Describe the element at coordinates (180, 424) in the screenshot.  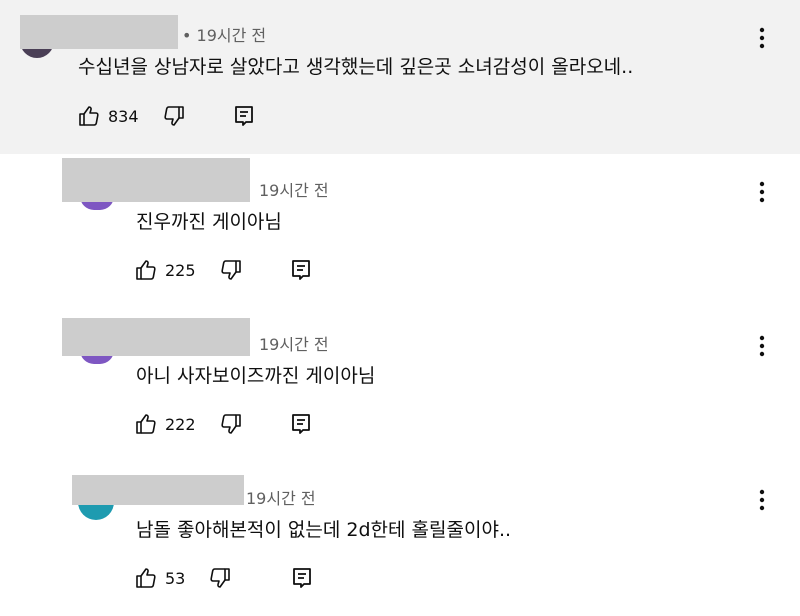
I see `like-count: 222` at that location.